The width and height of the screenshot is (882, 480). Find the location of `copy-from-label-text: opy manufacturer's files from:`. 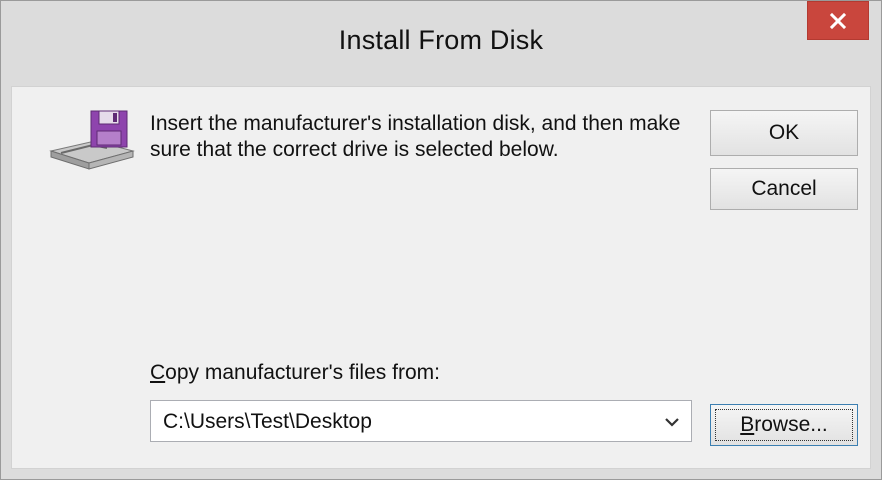

copy-from-label-text: opy manufacturer's files from: is located at coordinates (302, 372).